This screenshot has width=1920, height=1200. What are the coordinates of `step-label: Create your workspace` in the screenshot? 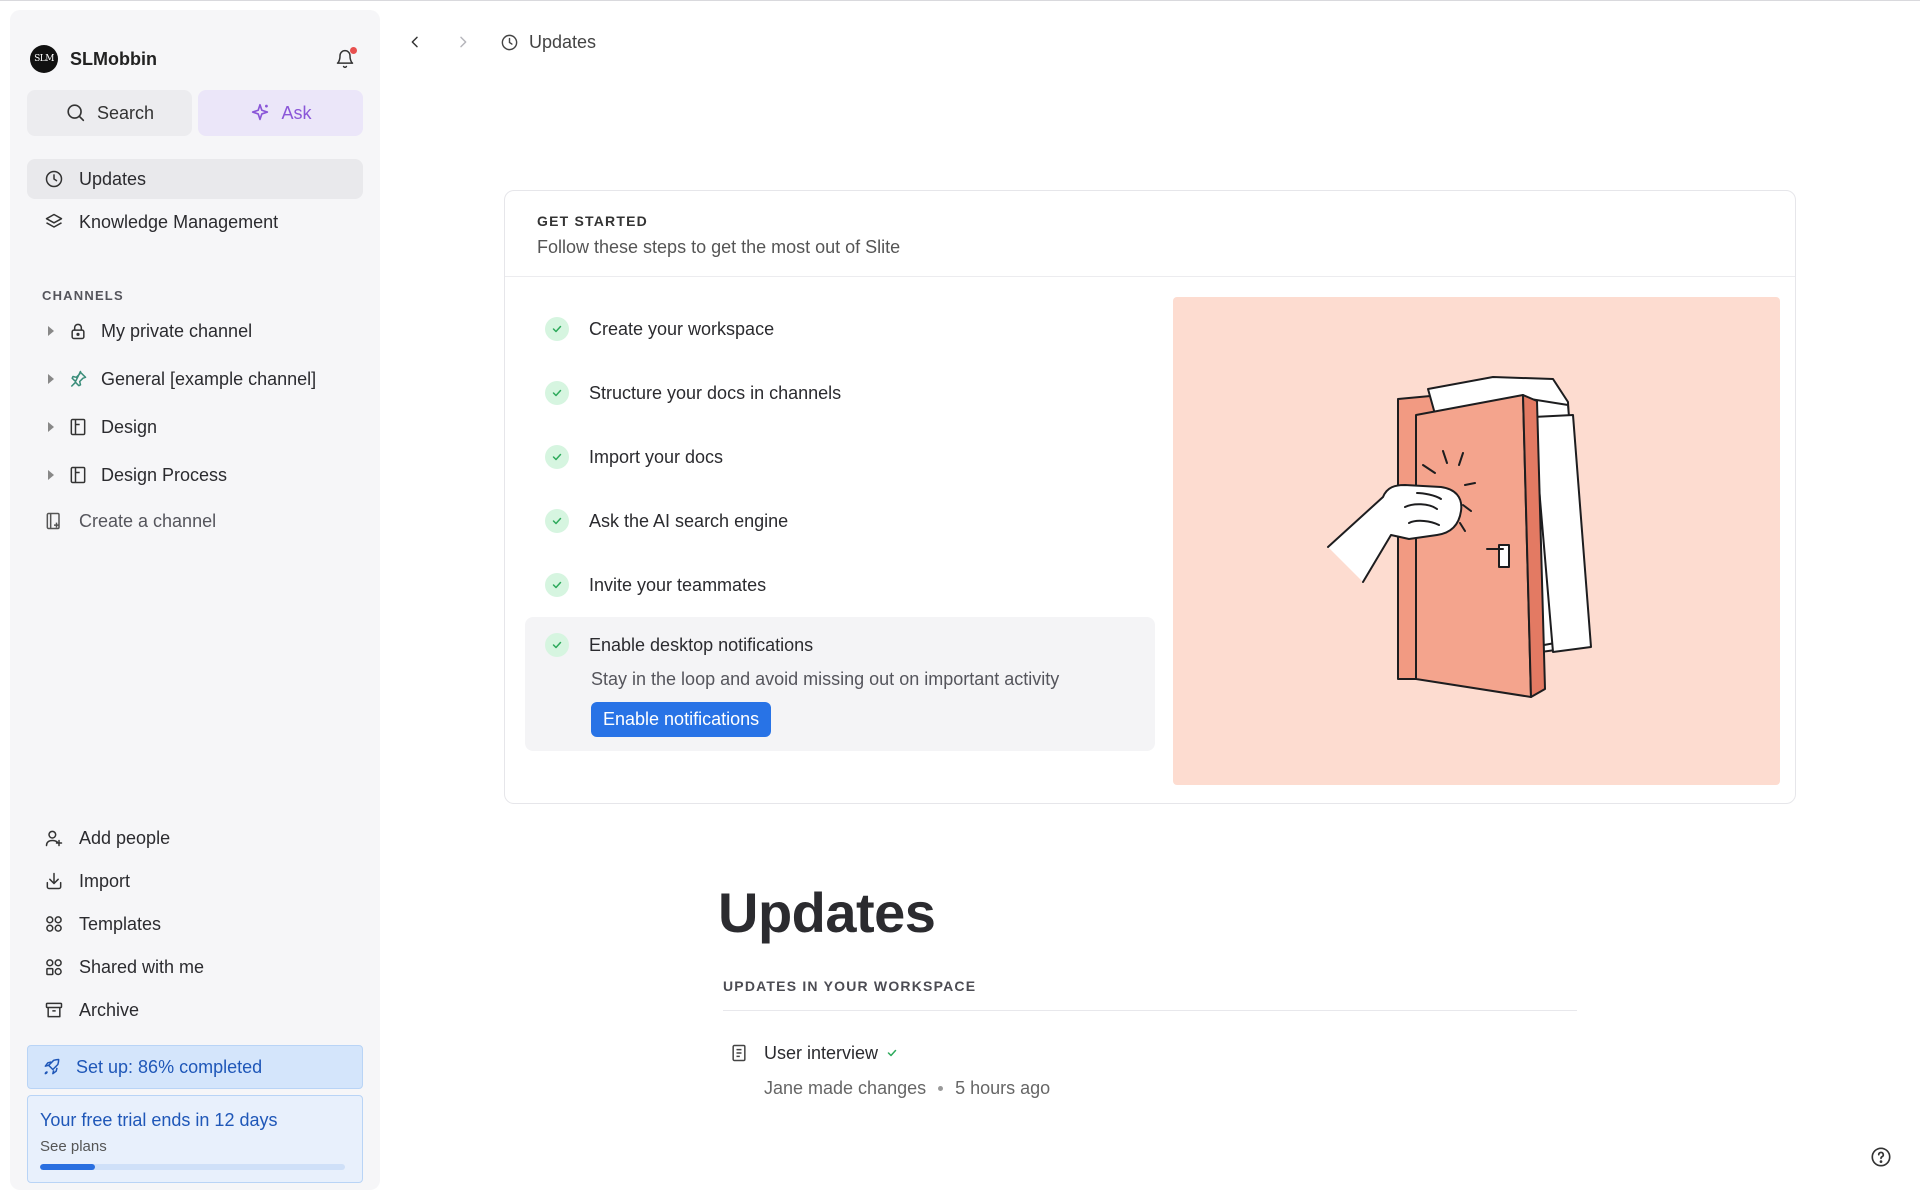 It's located at (682, 328).